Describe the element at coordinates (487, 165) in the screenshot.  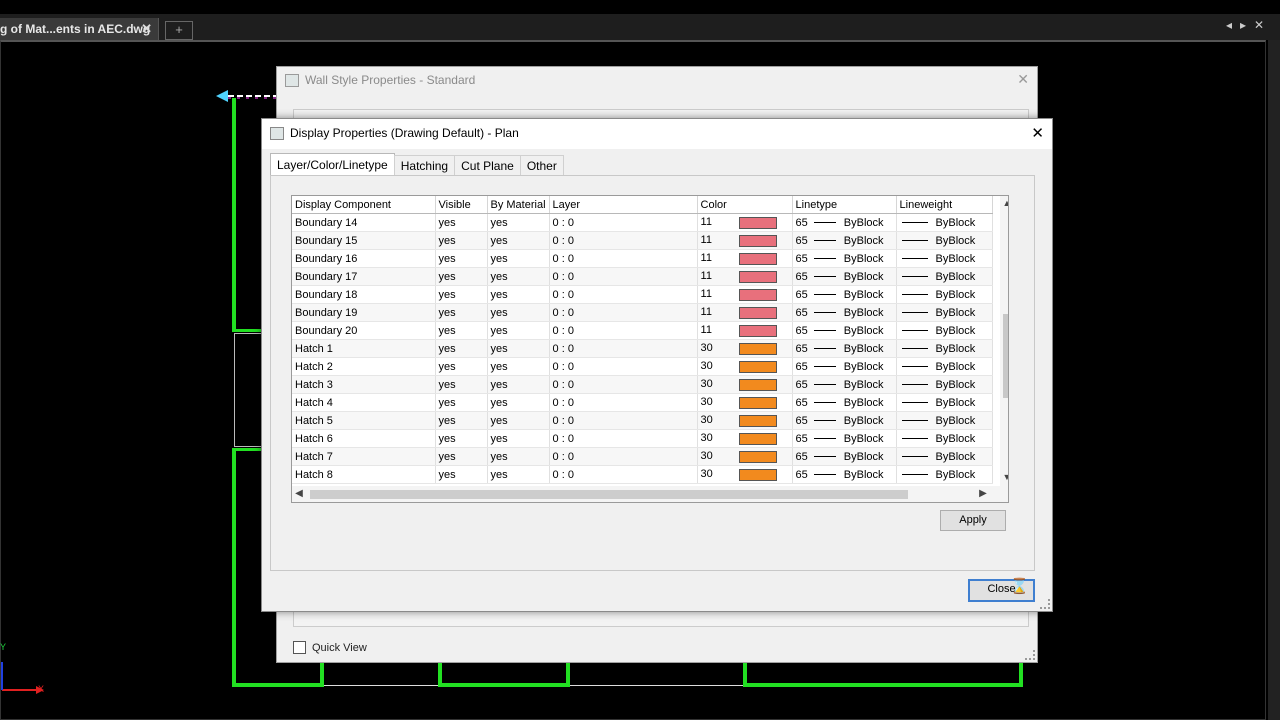
I see `tab-cut-plane: Cut Plane` at that location.